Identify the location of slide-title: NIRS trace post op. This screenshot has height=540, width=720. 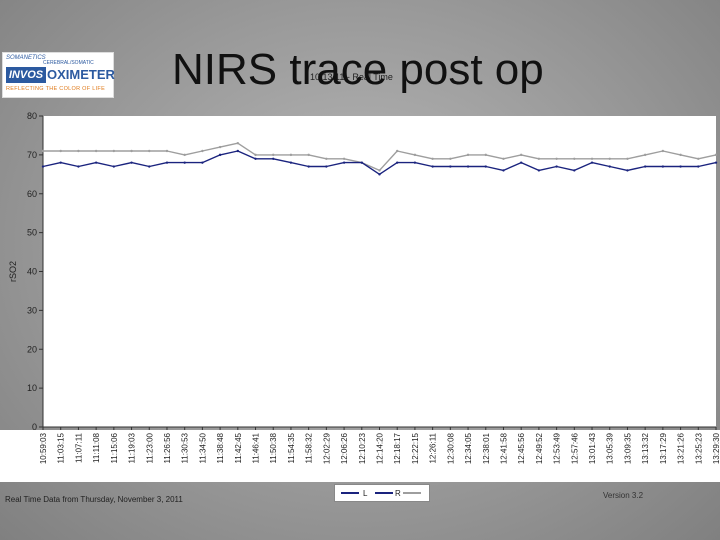
(358, 69).